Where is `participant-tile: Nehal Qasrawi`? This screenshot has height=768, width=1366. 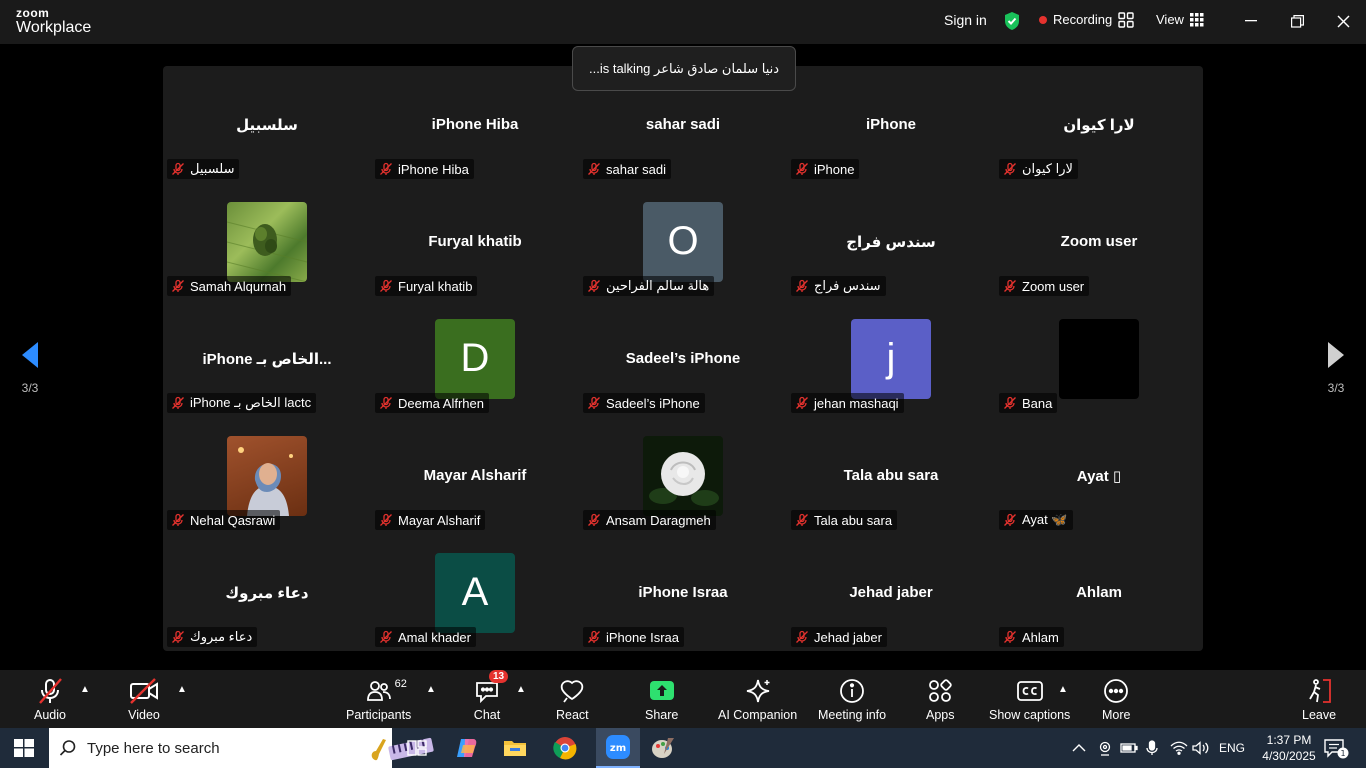
participant-tile: Nehal Qasrawi is located at coordinates (267, 475).